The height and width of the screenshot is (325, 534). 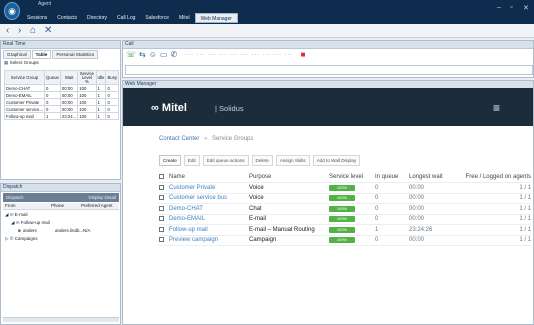 I want to click on transfer-icon: ⇆, so click(x=144, y=54).